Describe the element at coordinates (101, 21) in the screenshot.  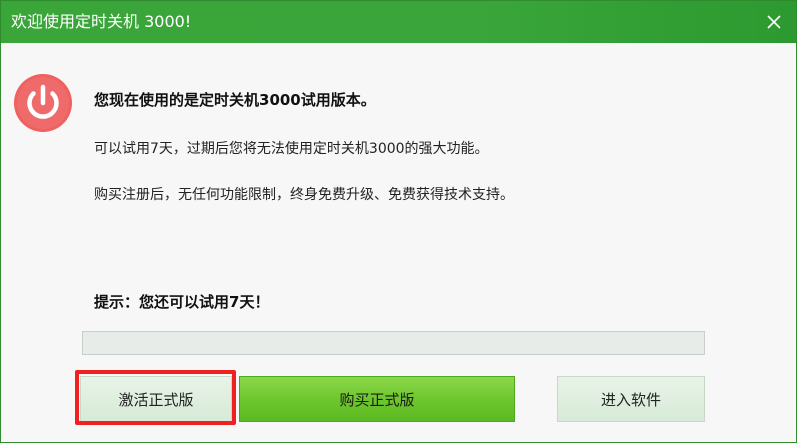
I see `window-title: 欢迎使用定时关机 3000!` at that location.